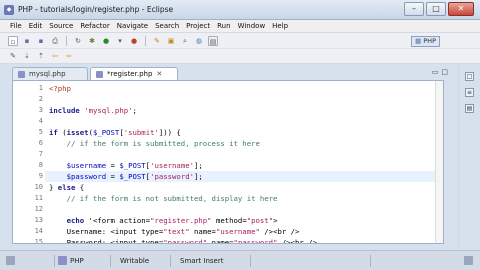 This screenshot has width=480, height=270. What do you see at coordinates (13, 56) in the screenshot?
I see `toggle-mark-icon: ✎` at bounding box center [13, 56].